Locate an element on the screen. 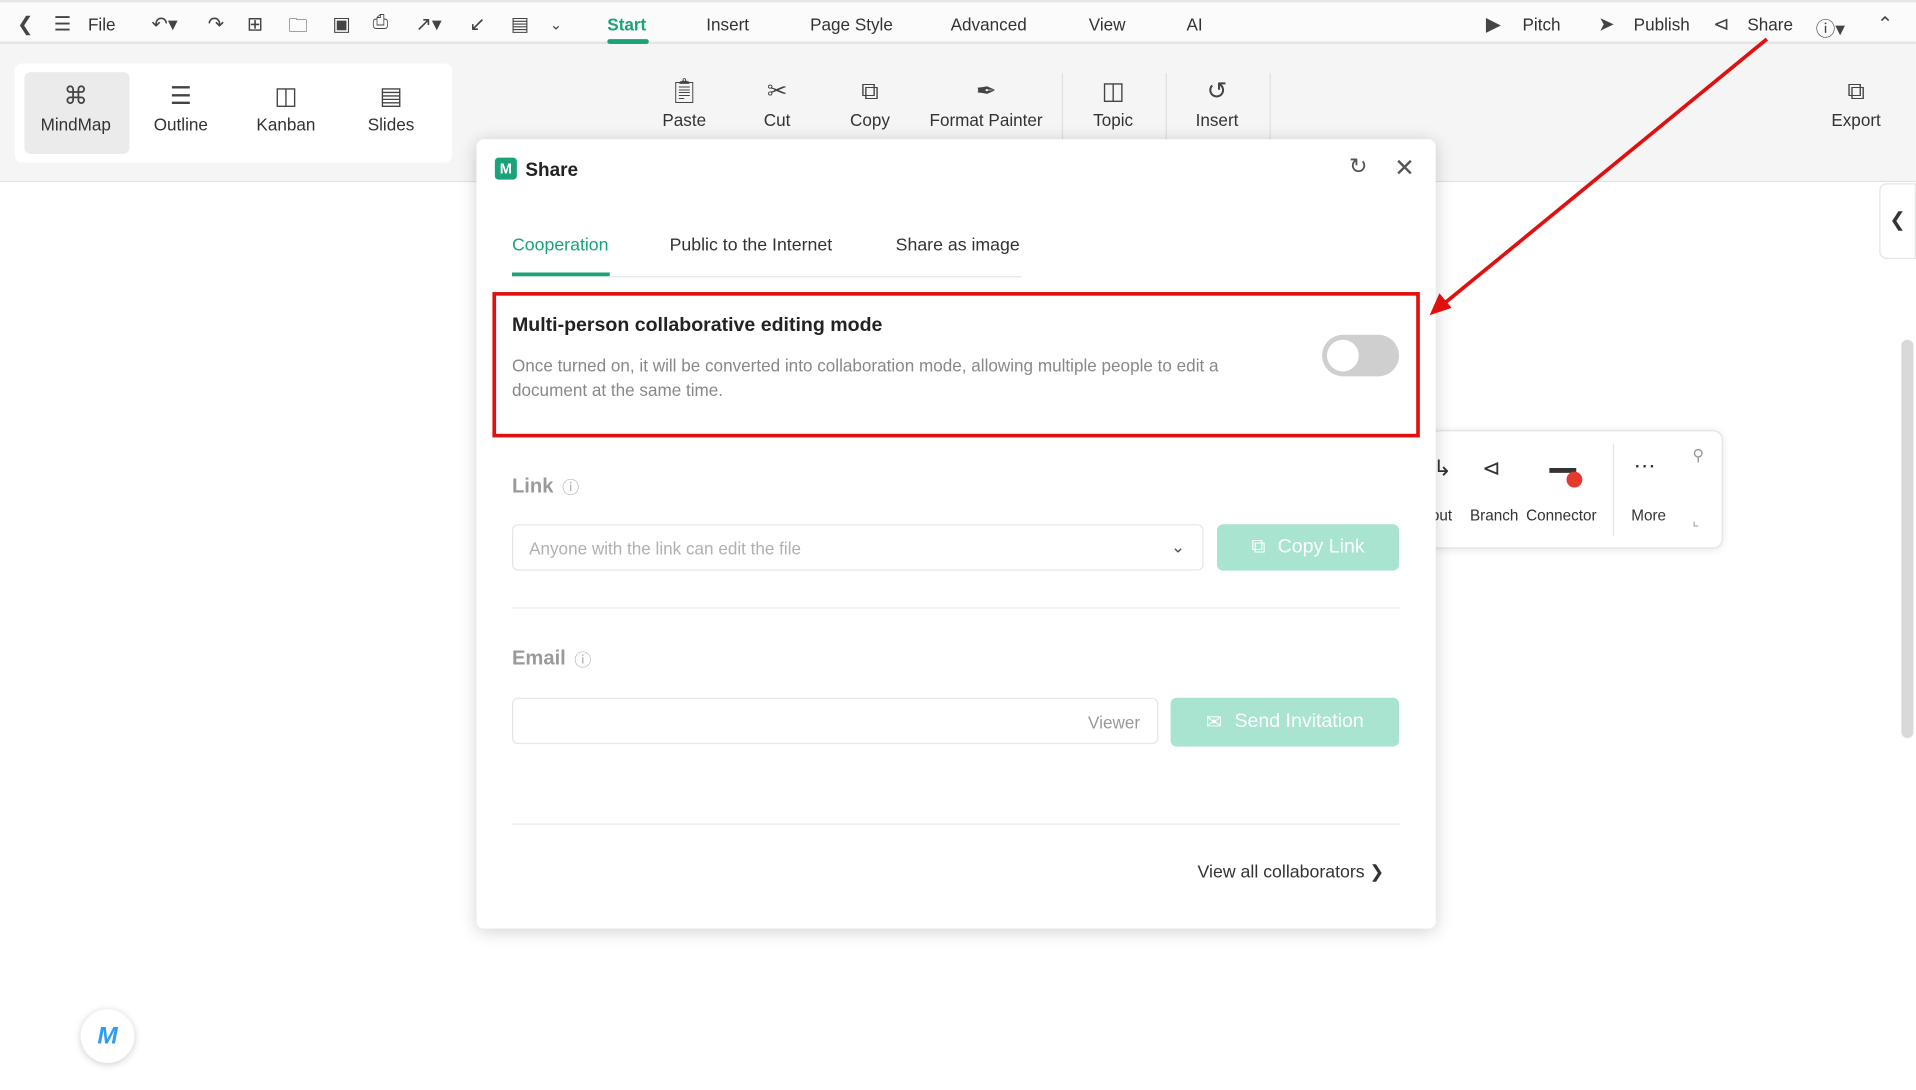 This screenshot has height=1090, width=1916. annotation-arrow is located at coordinates (1599, 176).